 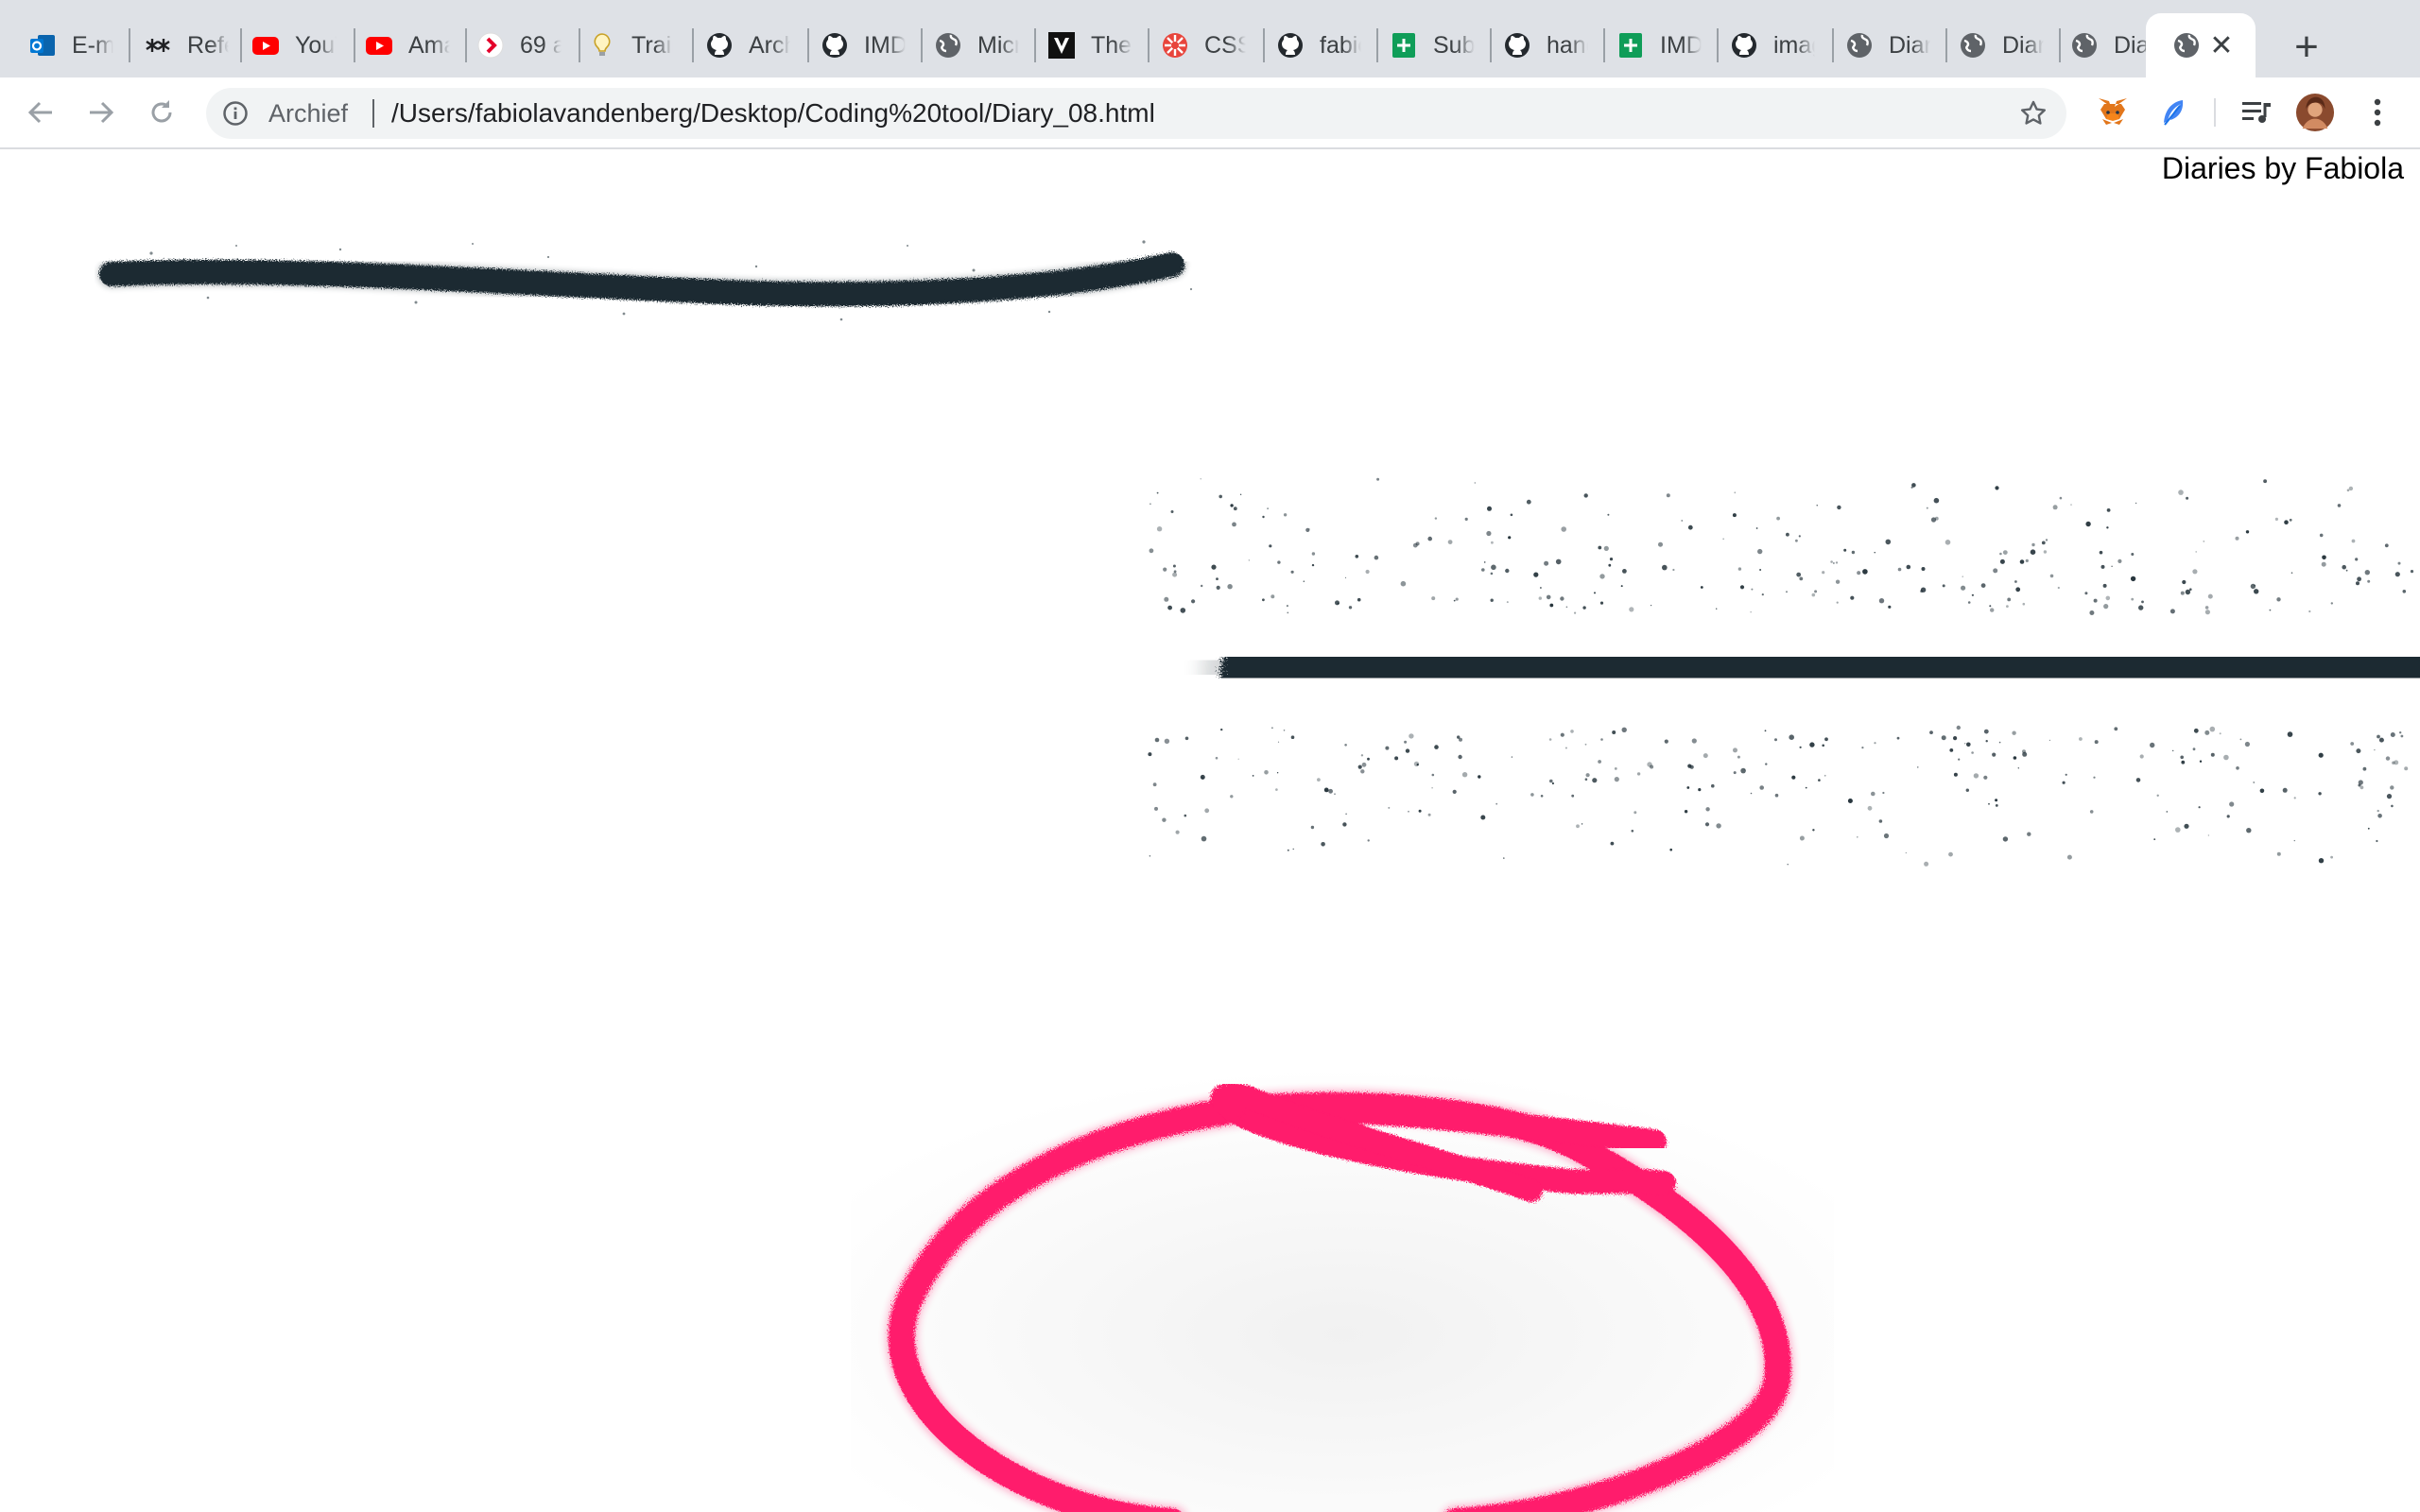 What do you see at coordinates (1340, 45) in the screenshot?
I see `tab-title: fabiola` at bounding box center [1340, 45].